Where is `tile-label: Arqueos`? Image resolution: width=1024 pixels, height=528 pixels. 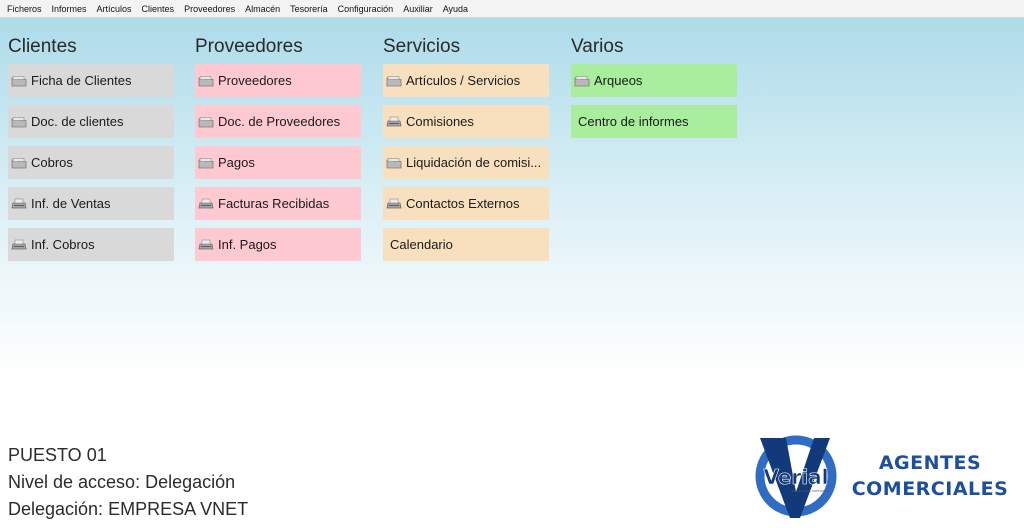 tile-label: Arqueos is located at coordinates (618, 80).